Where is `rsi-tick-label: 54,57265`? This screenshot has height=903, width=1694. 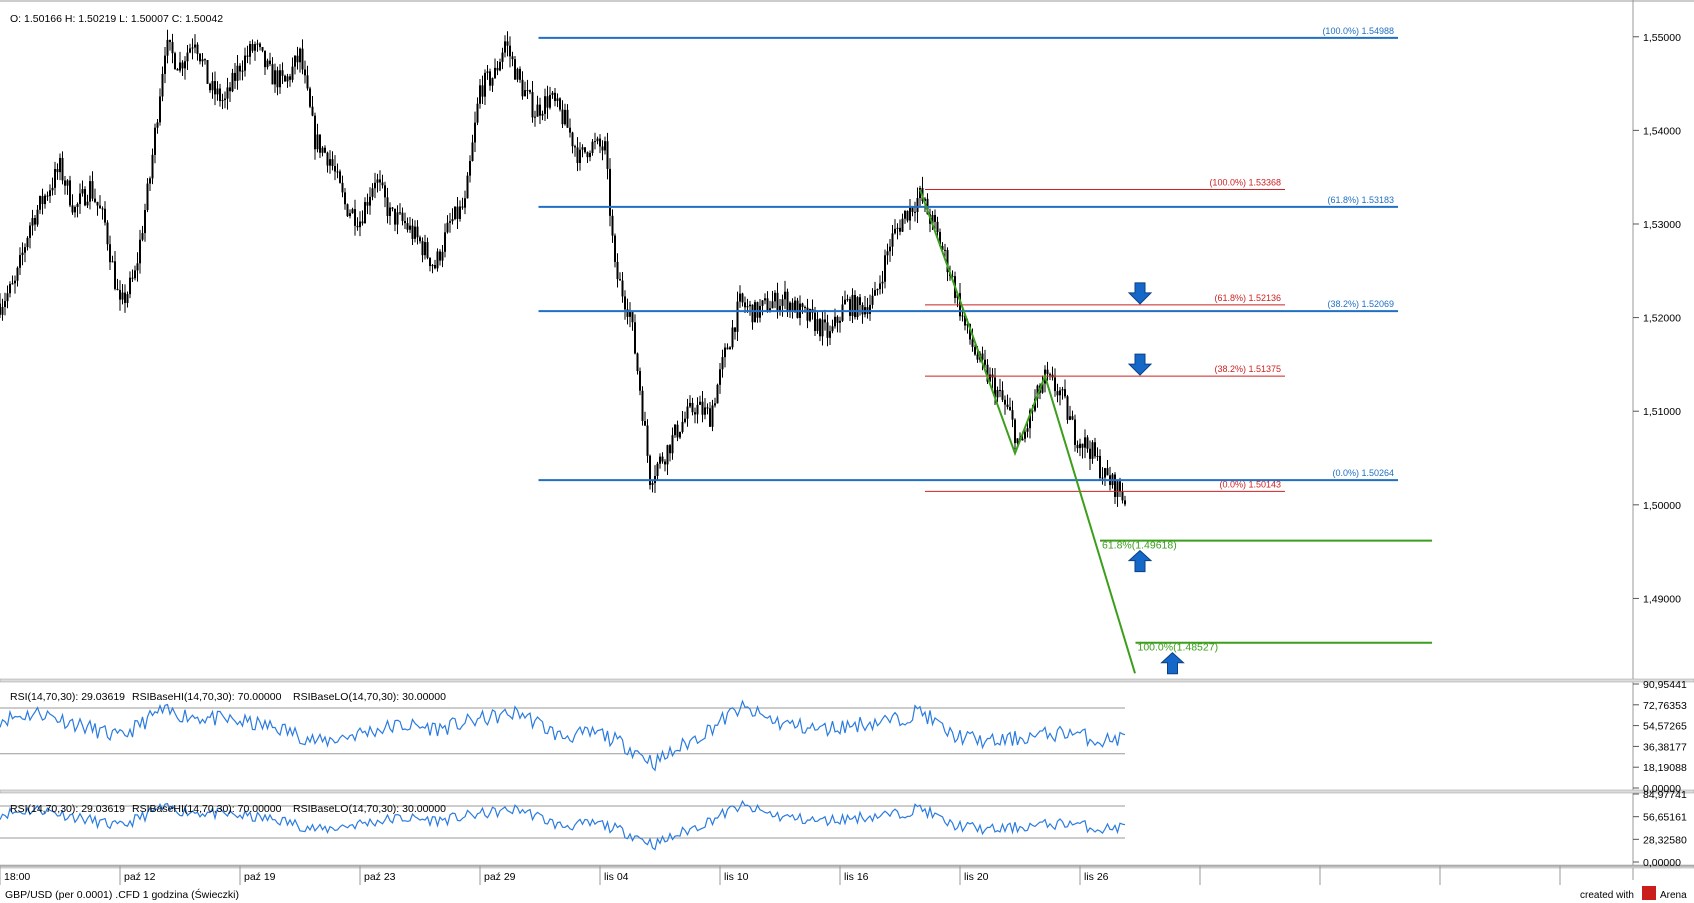 rsi-tick-label: 54,57265 is located at coordinates (1665, 727).